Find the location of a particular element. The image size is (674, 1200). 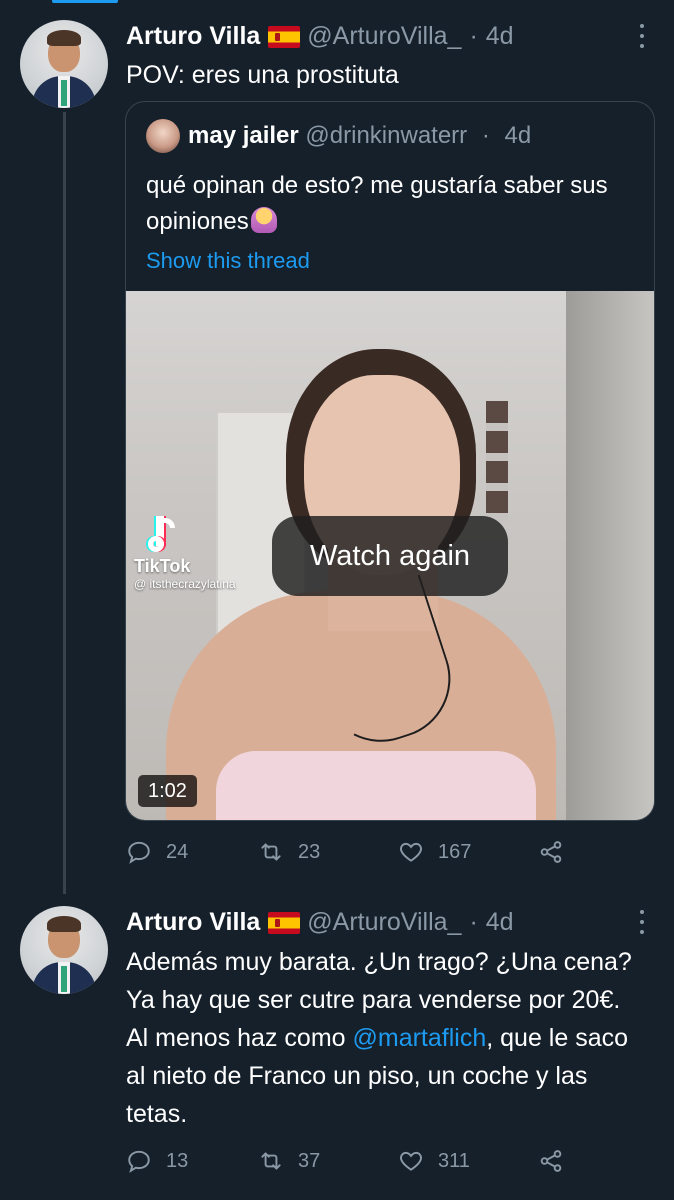

shrug-emoji-icon is located at coordinates (263, 220).